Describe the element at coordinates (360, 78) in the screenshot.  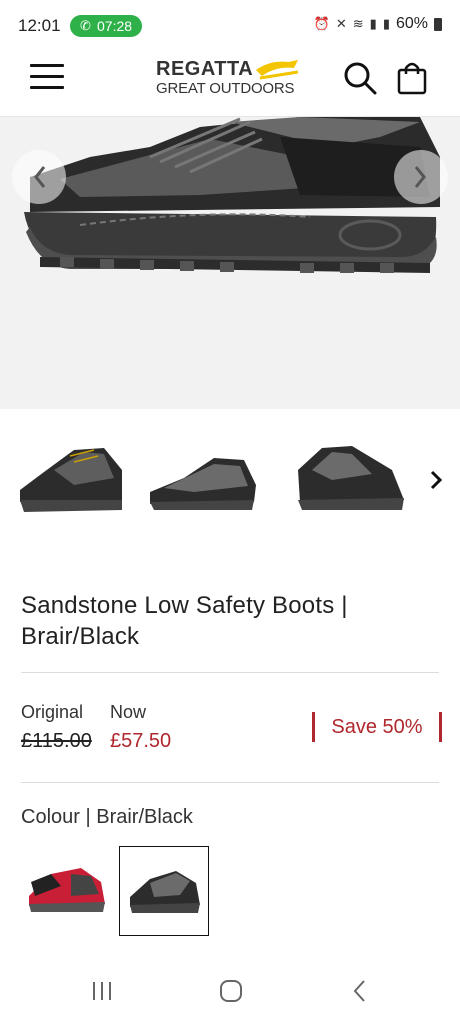
I see `search-icon` at that location.